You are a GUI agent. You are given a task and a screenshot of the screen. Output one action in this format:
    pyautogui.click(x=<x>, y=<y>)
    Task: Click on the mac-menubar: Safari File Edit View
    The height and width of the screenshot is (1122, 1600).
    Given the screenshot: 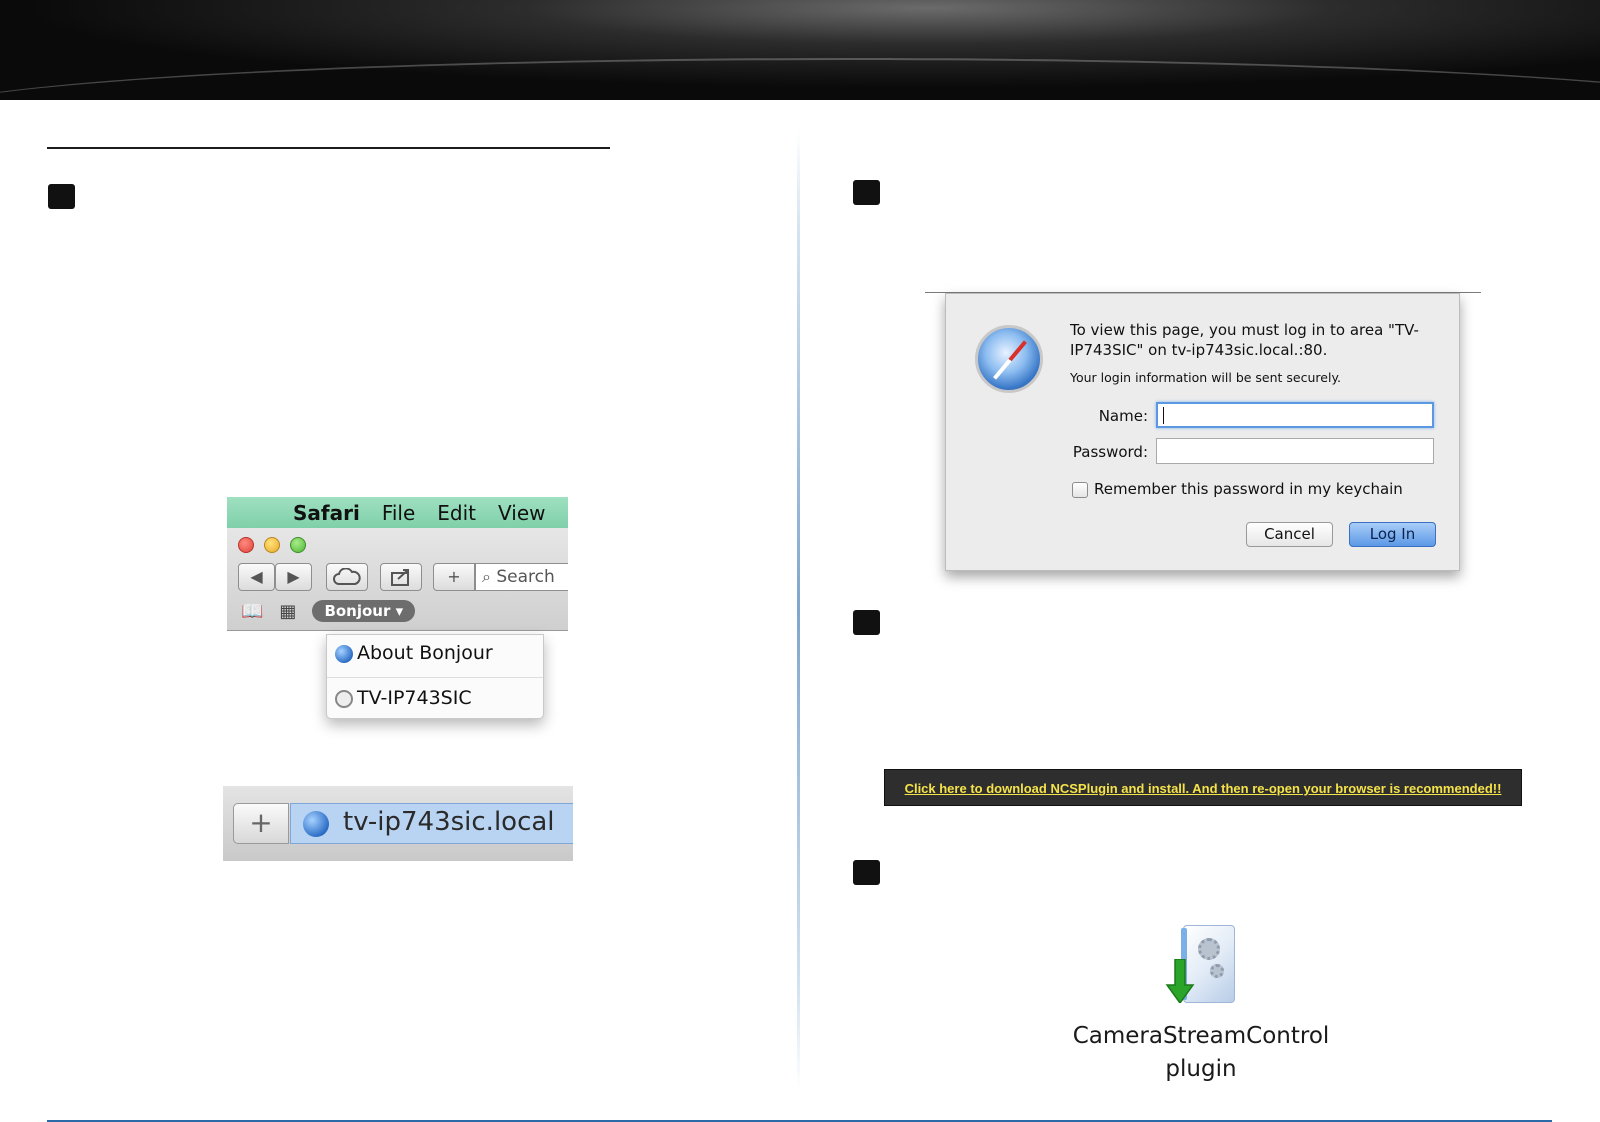 What is the action you would take?
    pyautogui.click(x=397, y=512)
    